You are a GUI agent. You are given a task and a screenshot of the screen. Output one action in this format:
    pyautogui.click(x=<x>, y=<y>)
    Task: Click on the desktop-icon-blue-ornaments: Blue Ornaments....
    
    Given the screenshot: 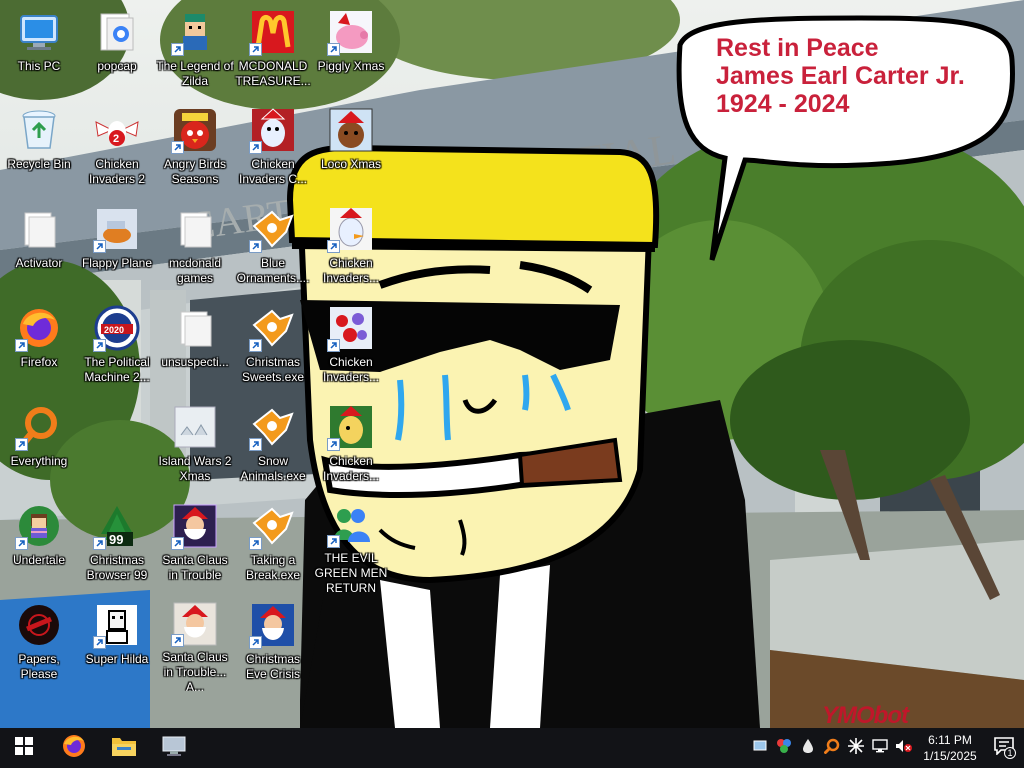 What is the action you would take?
    pyautogui.click(x=273, y=247)
    